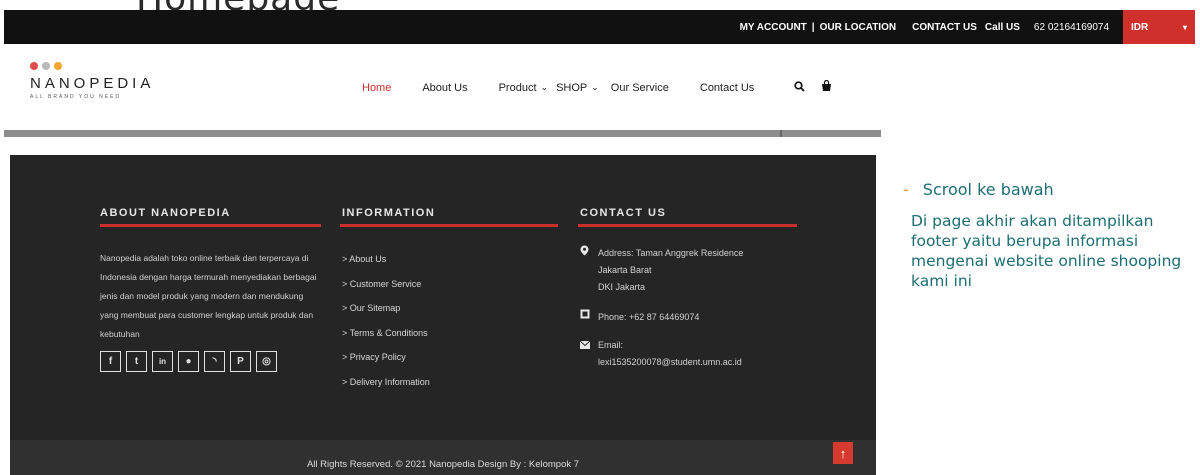 This screenshot has height=475, width=1200. Describe the element at coordinates (623, 213) in the screenshot. I see `contact-heading: CONTACT US` at that location.